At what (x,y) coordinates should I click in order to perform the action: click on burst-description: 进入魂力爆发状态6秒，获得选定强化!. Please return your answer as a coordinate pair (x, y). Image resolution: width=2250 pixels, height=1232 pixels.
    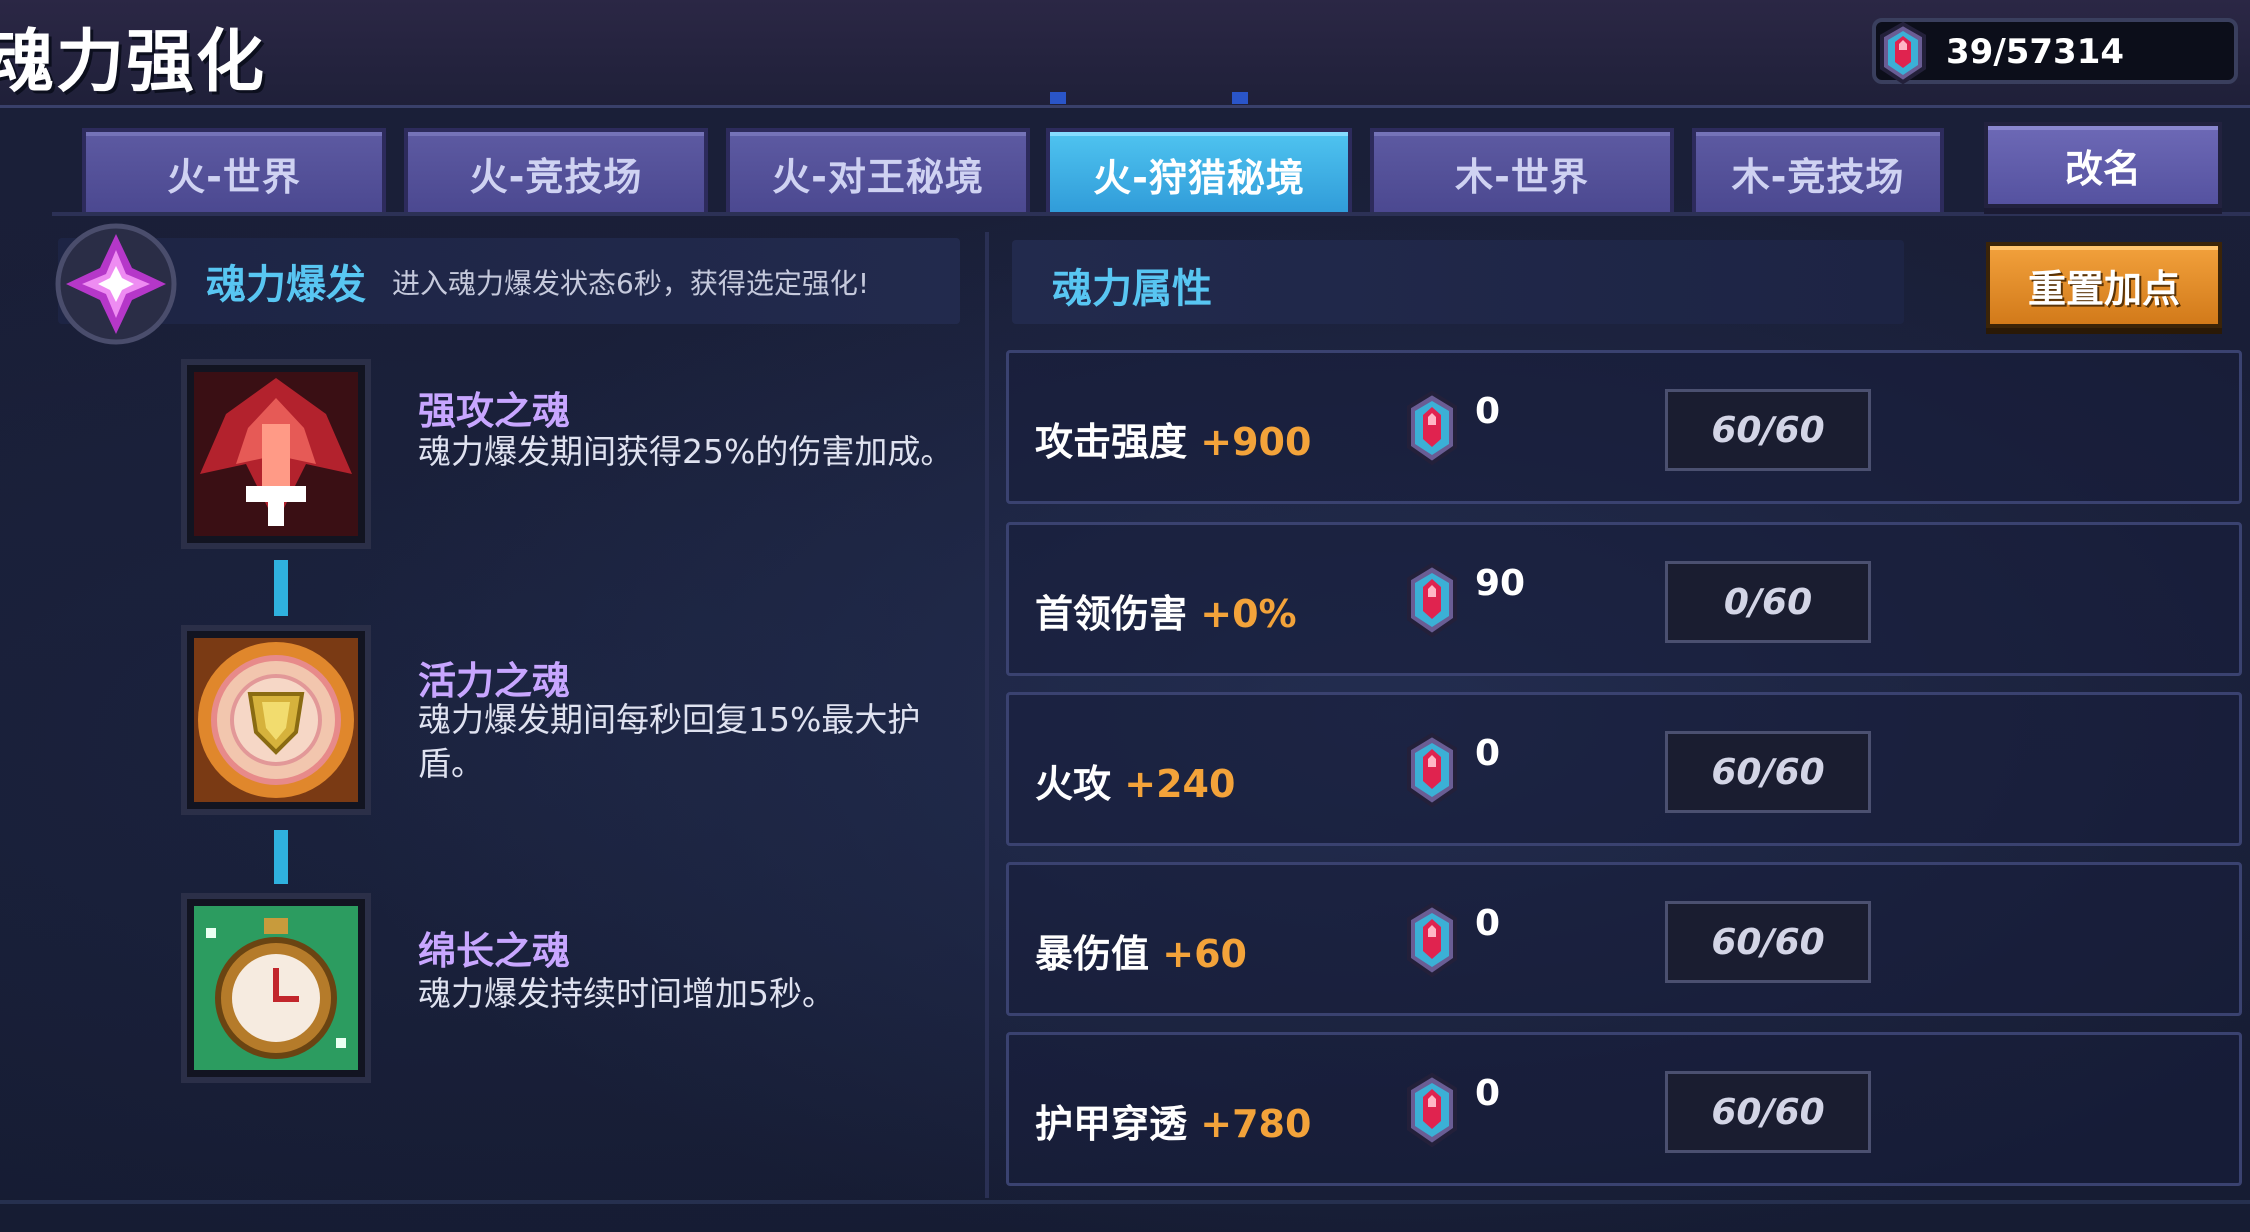
    Looking at the image, I should click on (631, 283).